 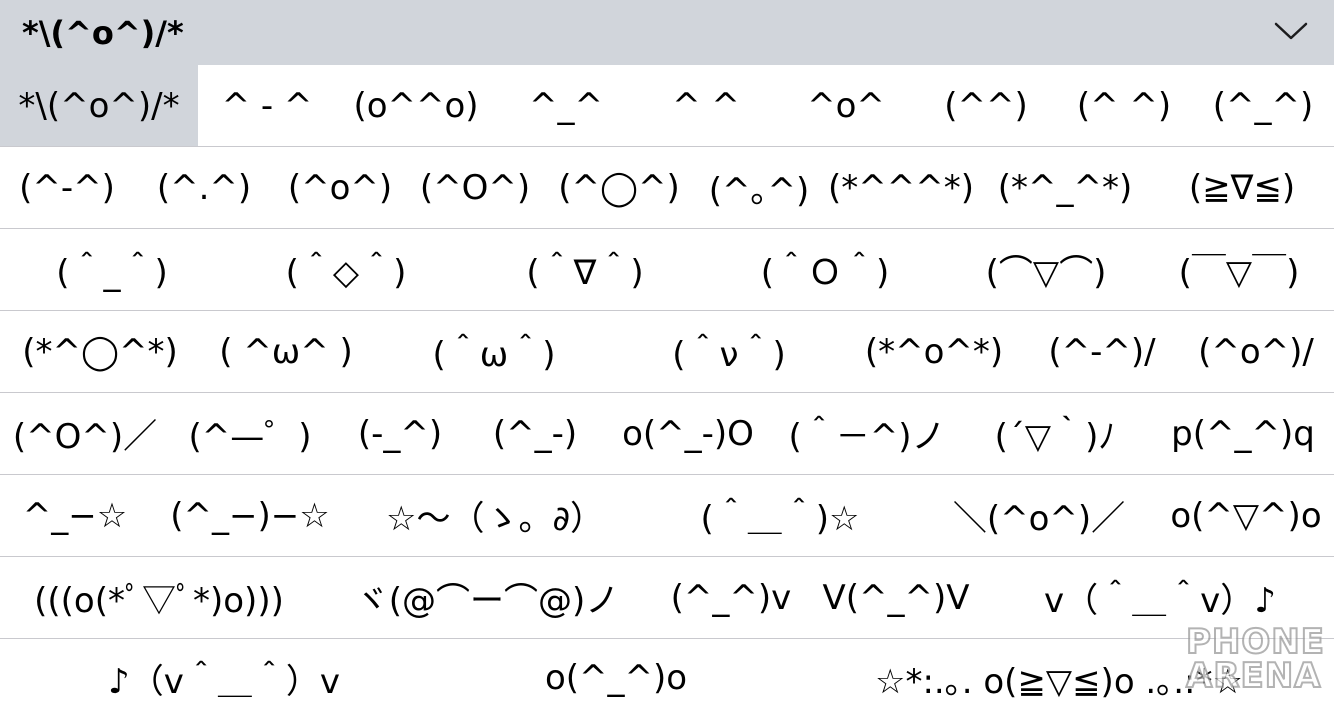 I want to click on emoticon-key: (^-^)/, so click(x=1102, y=351).